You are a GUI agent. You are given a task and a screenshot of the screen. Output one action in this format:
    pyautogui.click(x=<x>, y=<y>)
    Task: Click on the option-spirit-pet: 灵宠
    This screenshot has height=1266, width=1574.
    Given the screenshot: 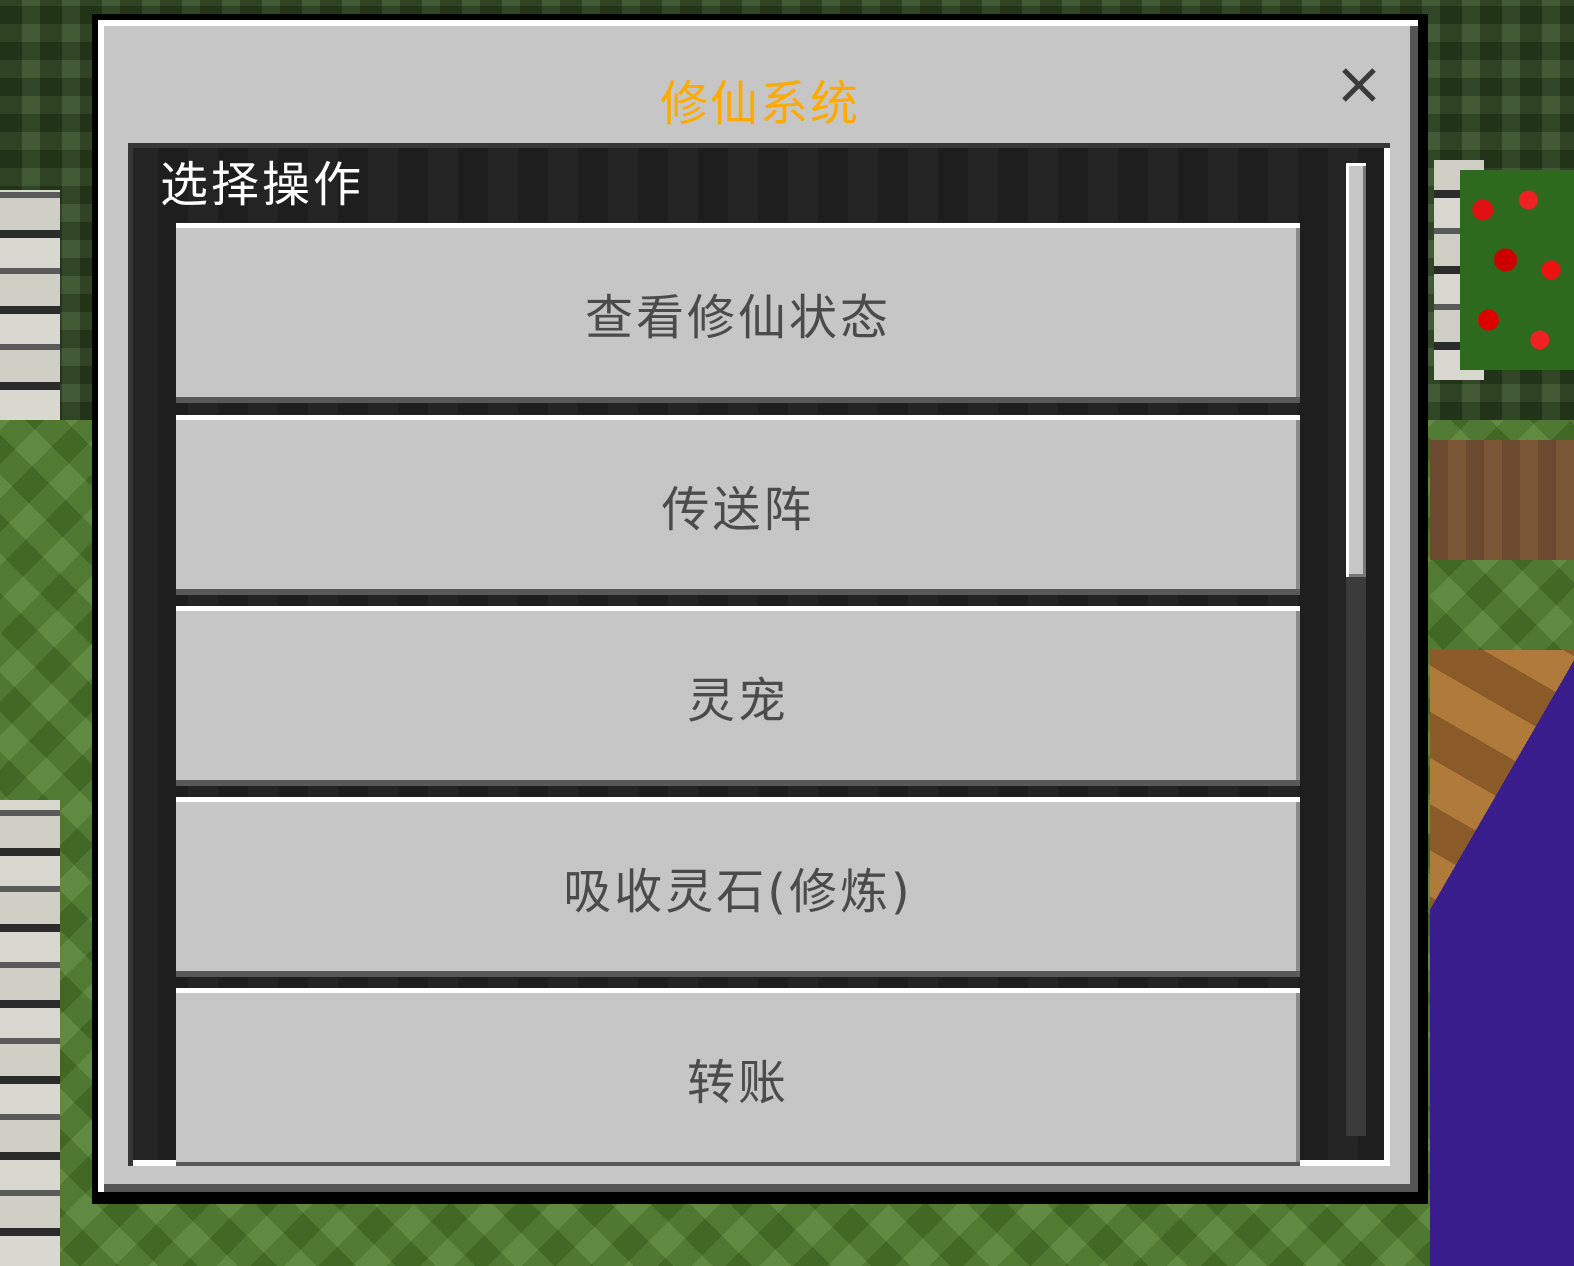 What is the action you would take?
    pyautogui.click(x=738, y=696)
    